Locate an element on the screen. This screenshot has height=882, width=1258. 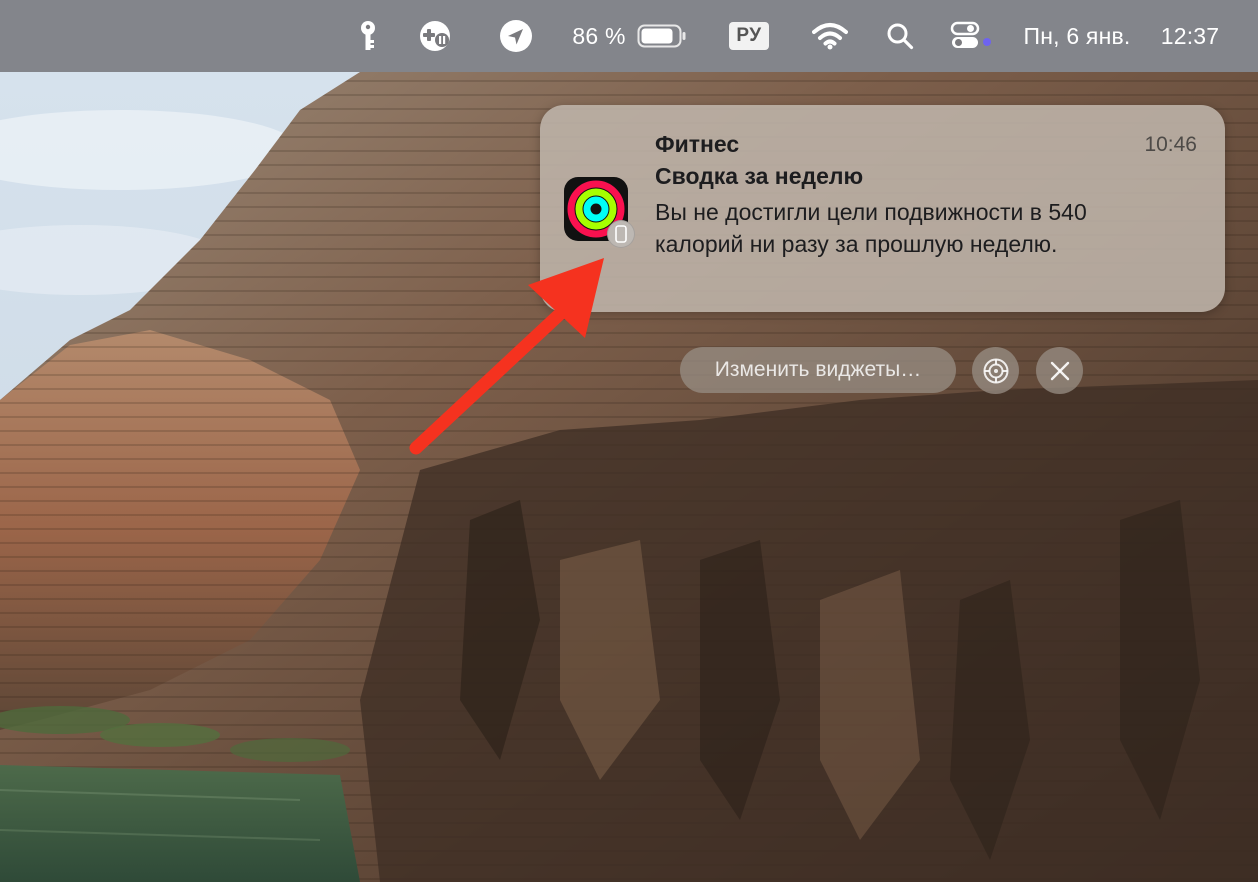
input-source-button: РУ is located at coordinates (749, 36).